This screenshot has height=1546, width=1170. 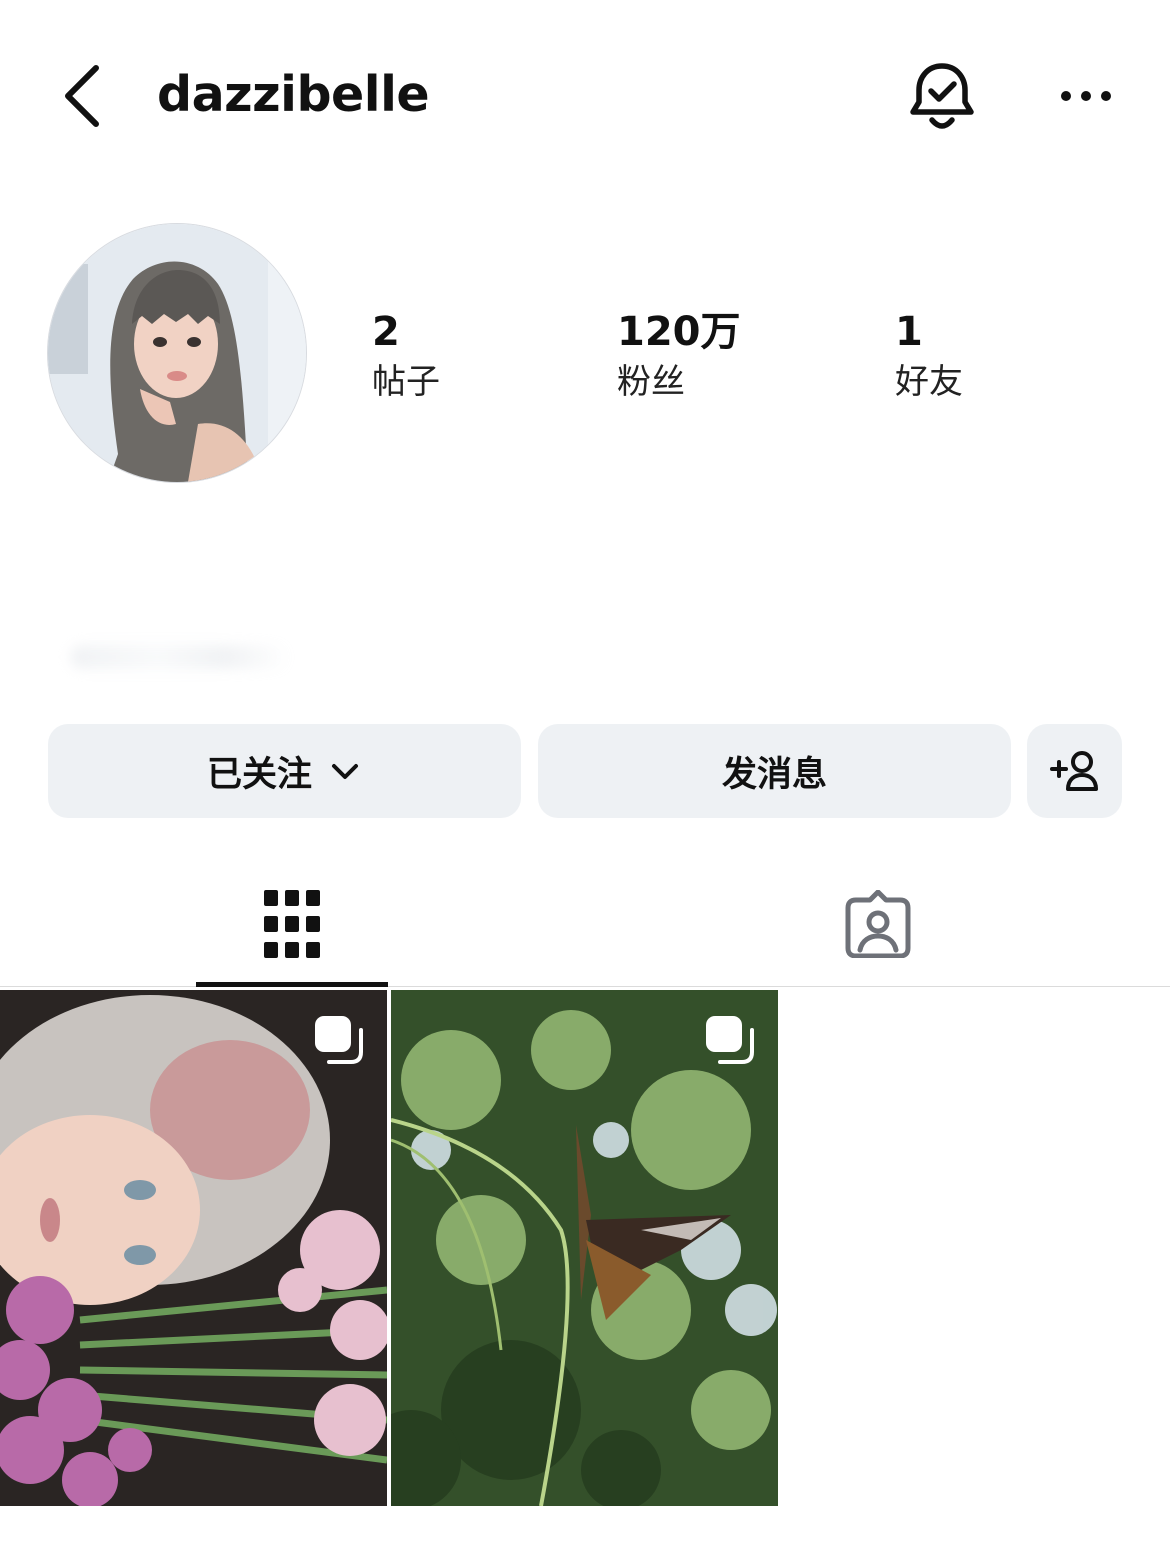 I want to click on posts-count: 2 帖子, so click(x=406, y=356).